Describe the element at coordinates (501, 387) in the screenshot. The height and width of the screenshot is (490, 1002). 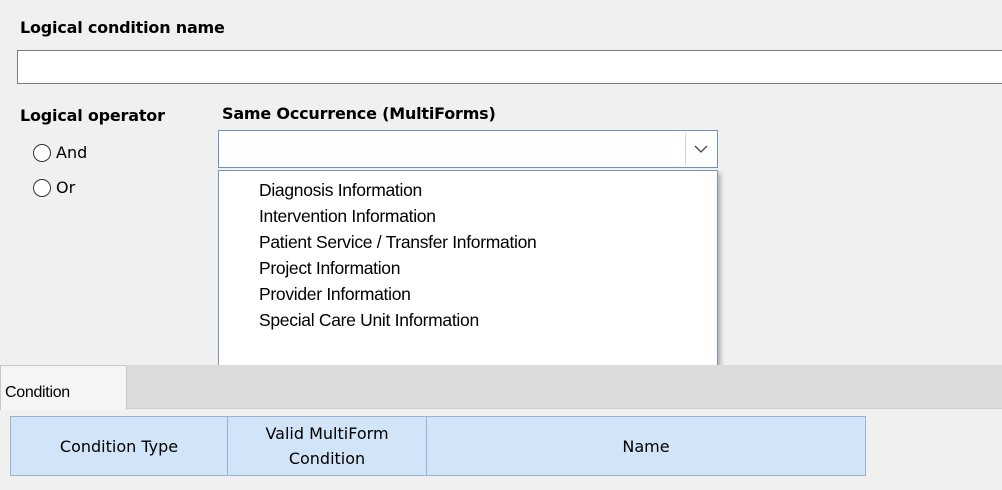
I see `tab-strip` at that location.